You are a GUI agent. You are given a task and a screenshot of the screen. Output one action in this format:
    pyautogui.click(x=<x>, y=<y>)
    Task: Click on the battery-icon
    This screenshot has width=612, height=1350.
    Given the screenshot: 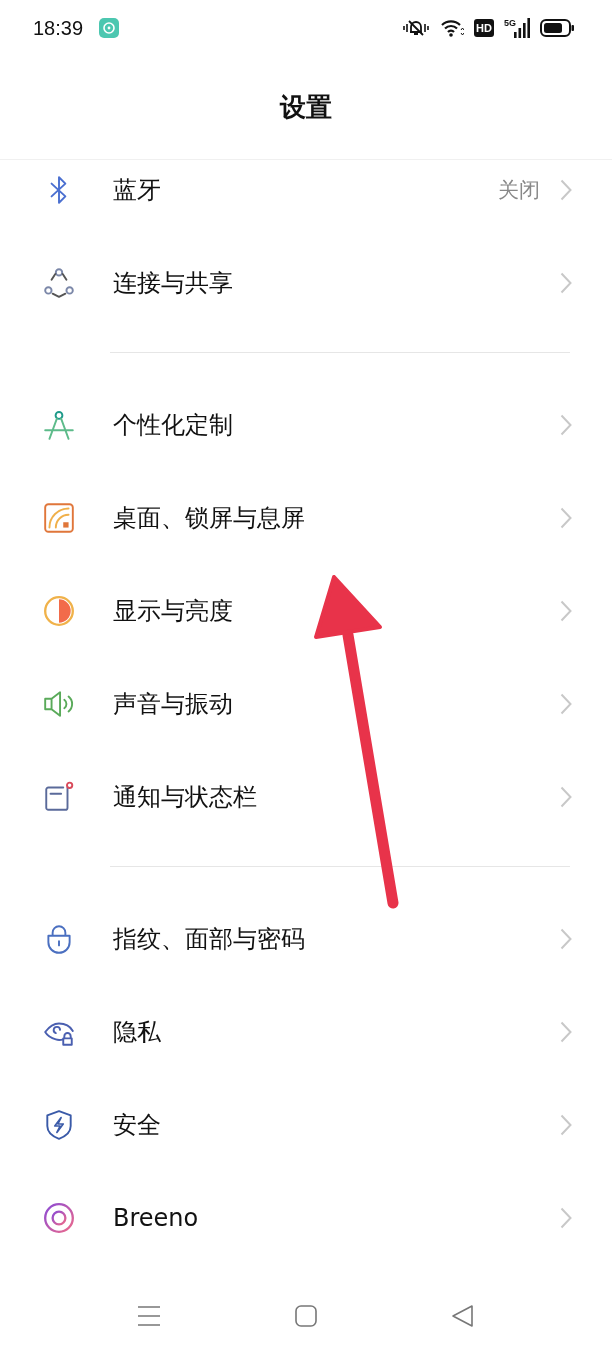 What is the action you would take?
    pyautogui.click(x=557, y=28)
    